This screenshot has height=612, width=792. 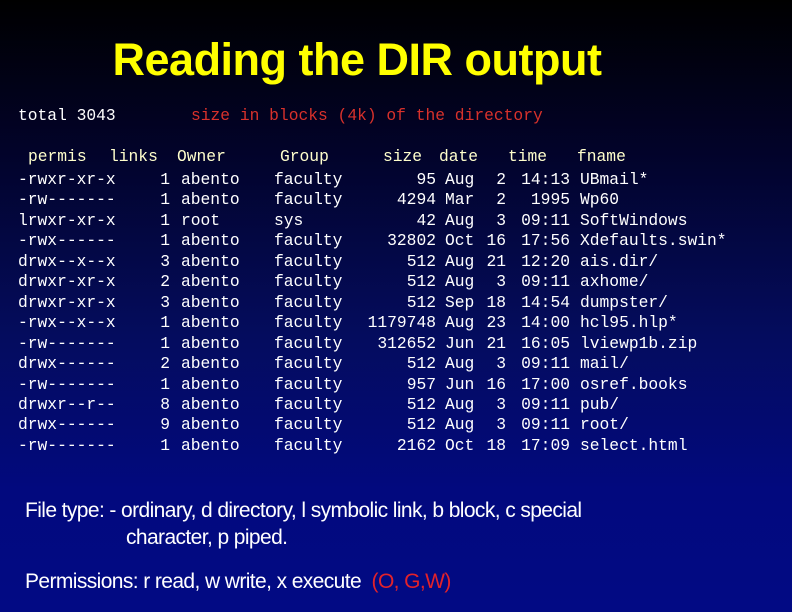 What do you see at coordinates (401, 323) in the screenshot?
I see `cell-size: 1179748` at bounding box center [401, 323].